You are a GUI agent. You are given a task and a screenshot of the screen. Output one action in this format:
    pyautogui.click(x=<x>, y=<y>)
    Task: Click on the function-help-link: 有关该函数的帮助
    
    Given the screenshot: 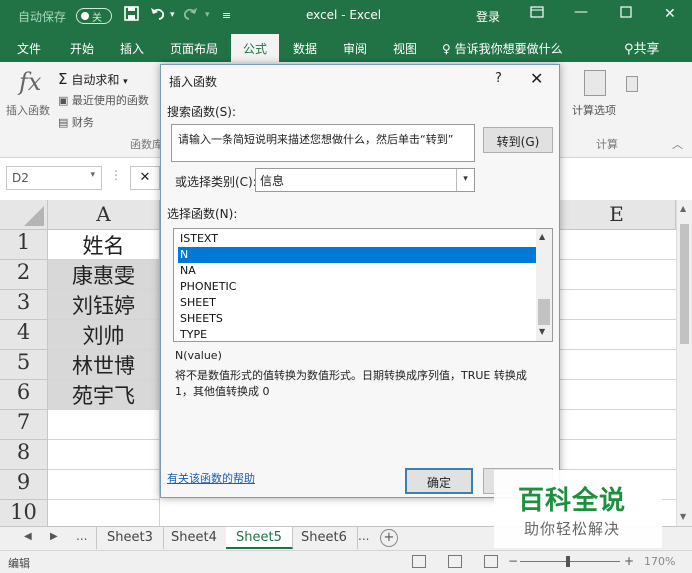 What is the action you would take?
    pyautogui.click(x=211, y=478)
    